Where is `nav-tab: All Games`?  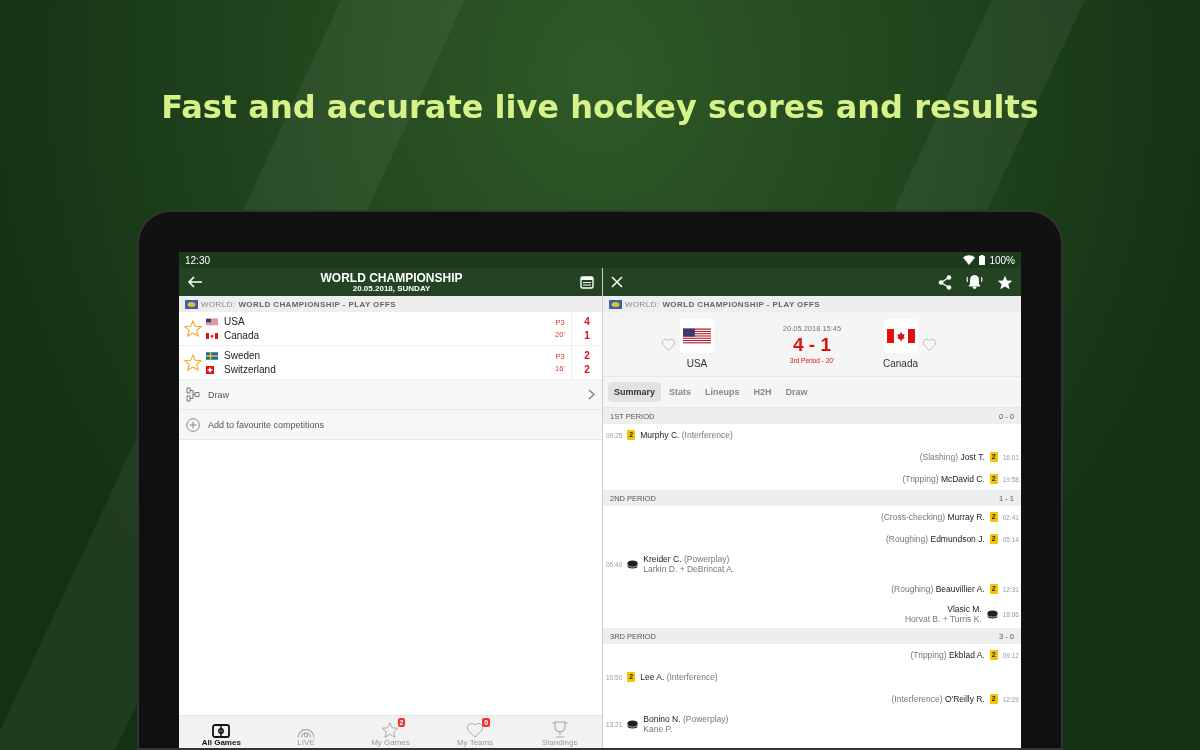
nav-tab: All Games is located at coordinates (221, 732).